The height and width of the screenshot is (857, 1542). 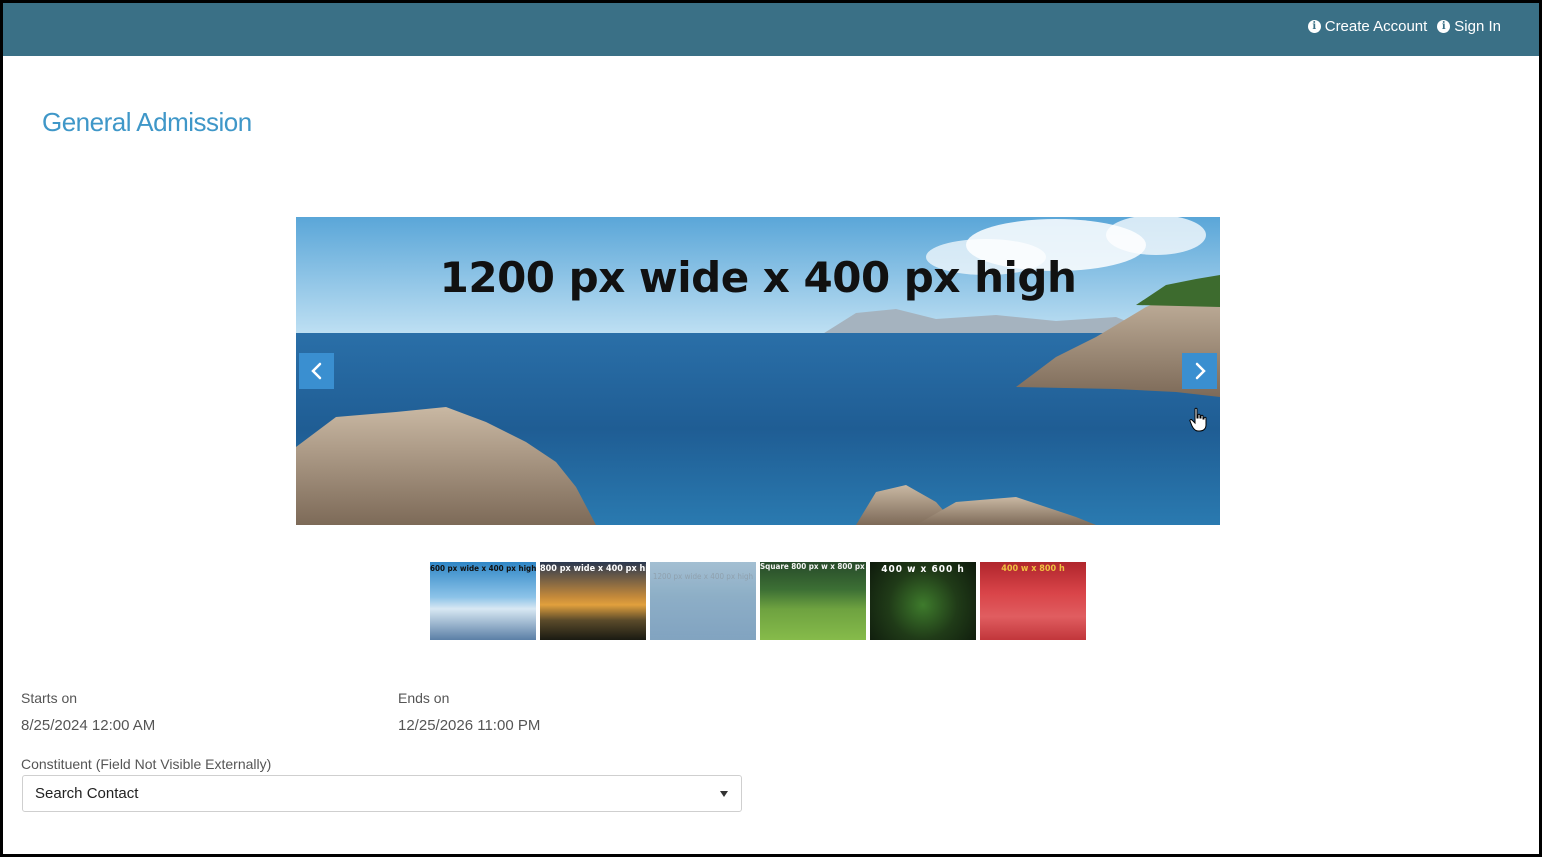 I want to click on page-title: General Admission, so click(x=147, y=122).